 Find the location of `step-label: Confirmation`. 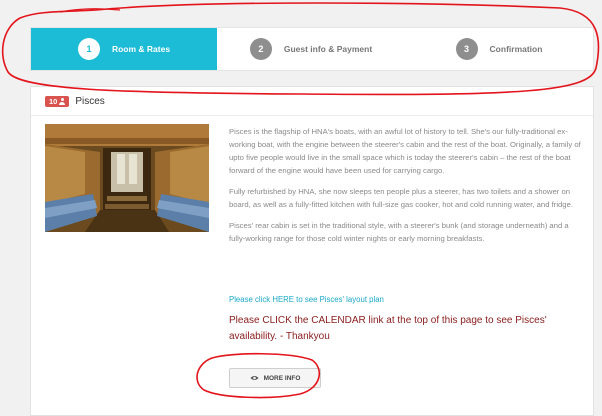

step-label: Confirmation is located at coordinates (516, 49).